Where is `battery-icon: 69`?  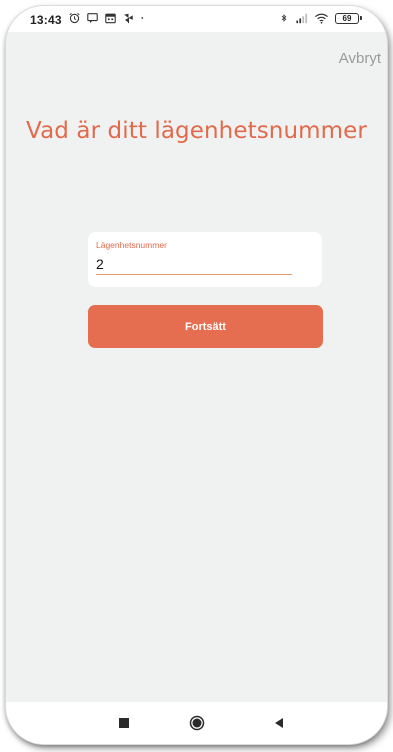
battery-icon: 69 is located at coordinates (348, 18).